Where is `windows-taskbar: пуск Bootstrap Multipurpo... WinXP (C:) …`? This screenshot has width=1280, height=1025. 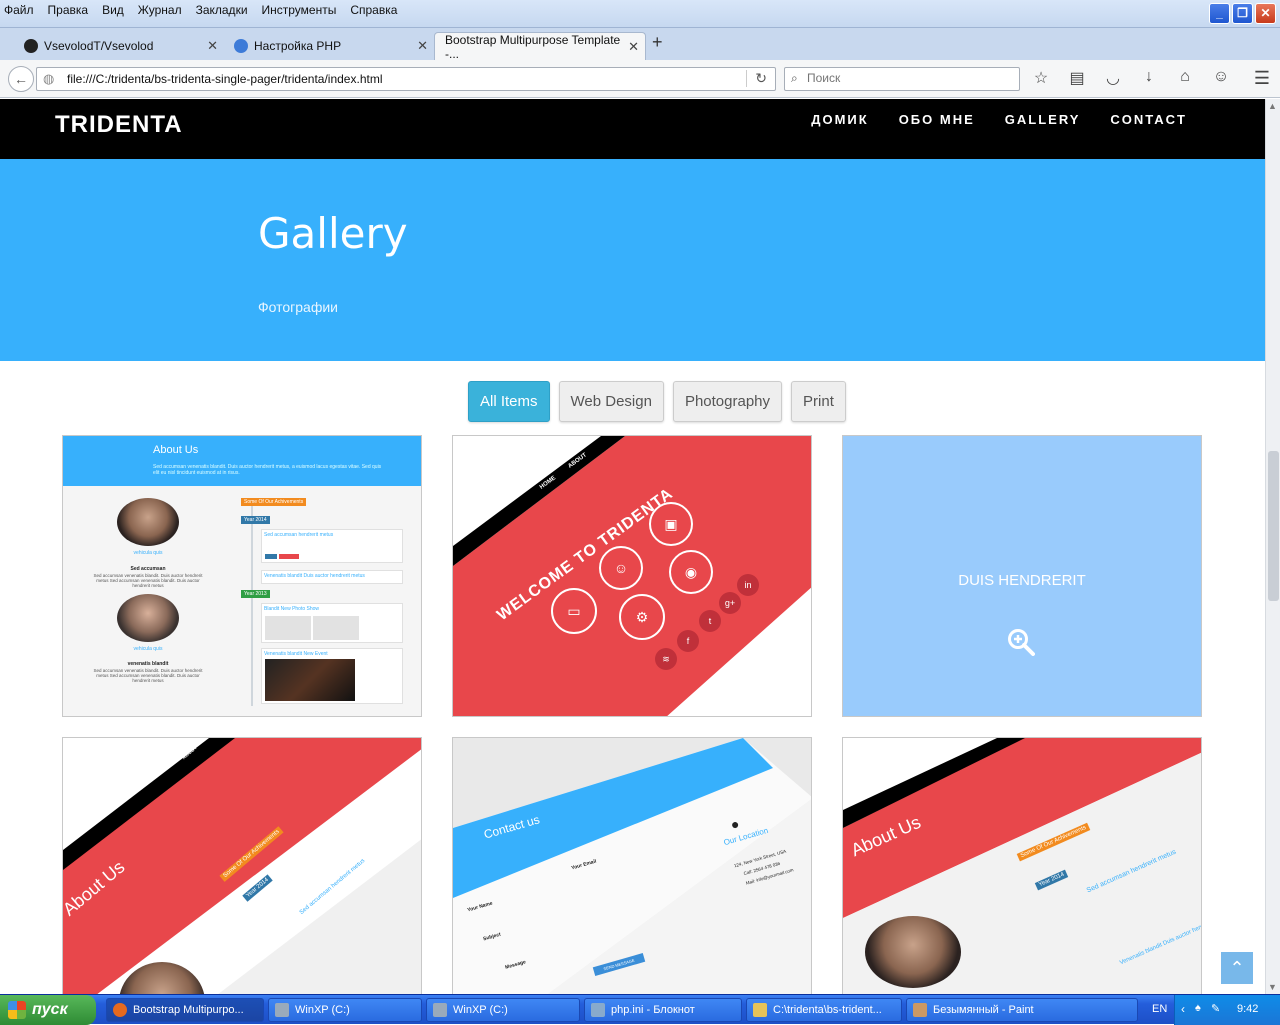 windows-taskbar: пуск Bootstrap Multipurpo... WinXP (C:) … is located at coordinates (640, 1009).